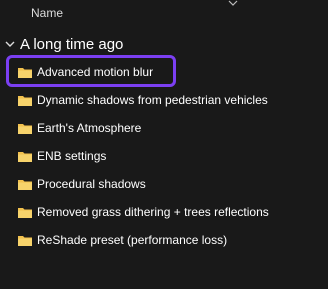 The image size is (328, 289). I want to click on group-header: A long time ago, so click(63, 44).